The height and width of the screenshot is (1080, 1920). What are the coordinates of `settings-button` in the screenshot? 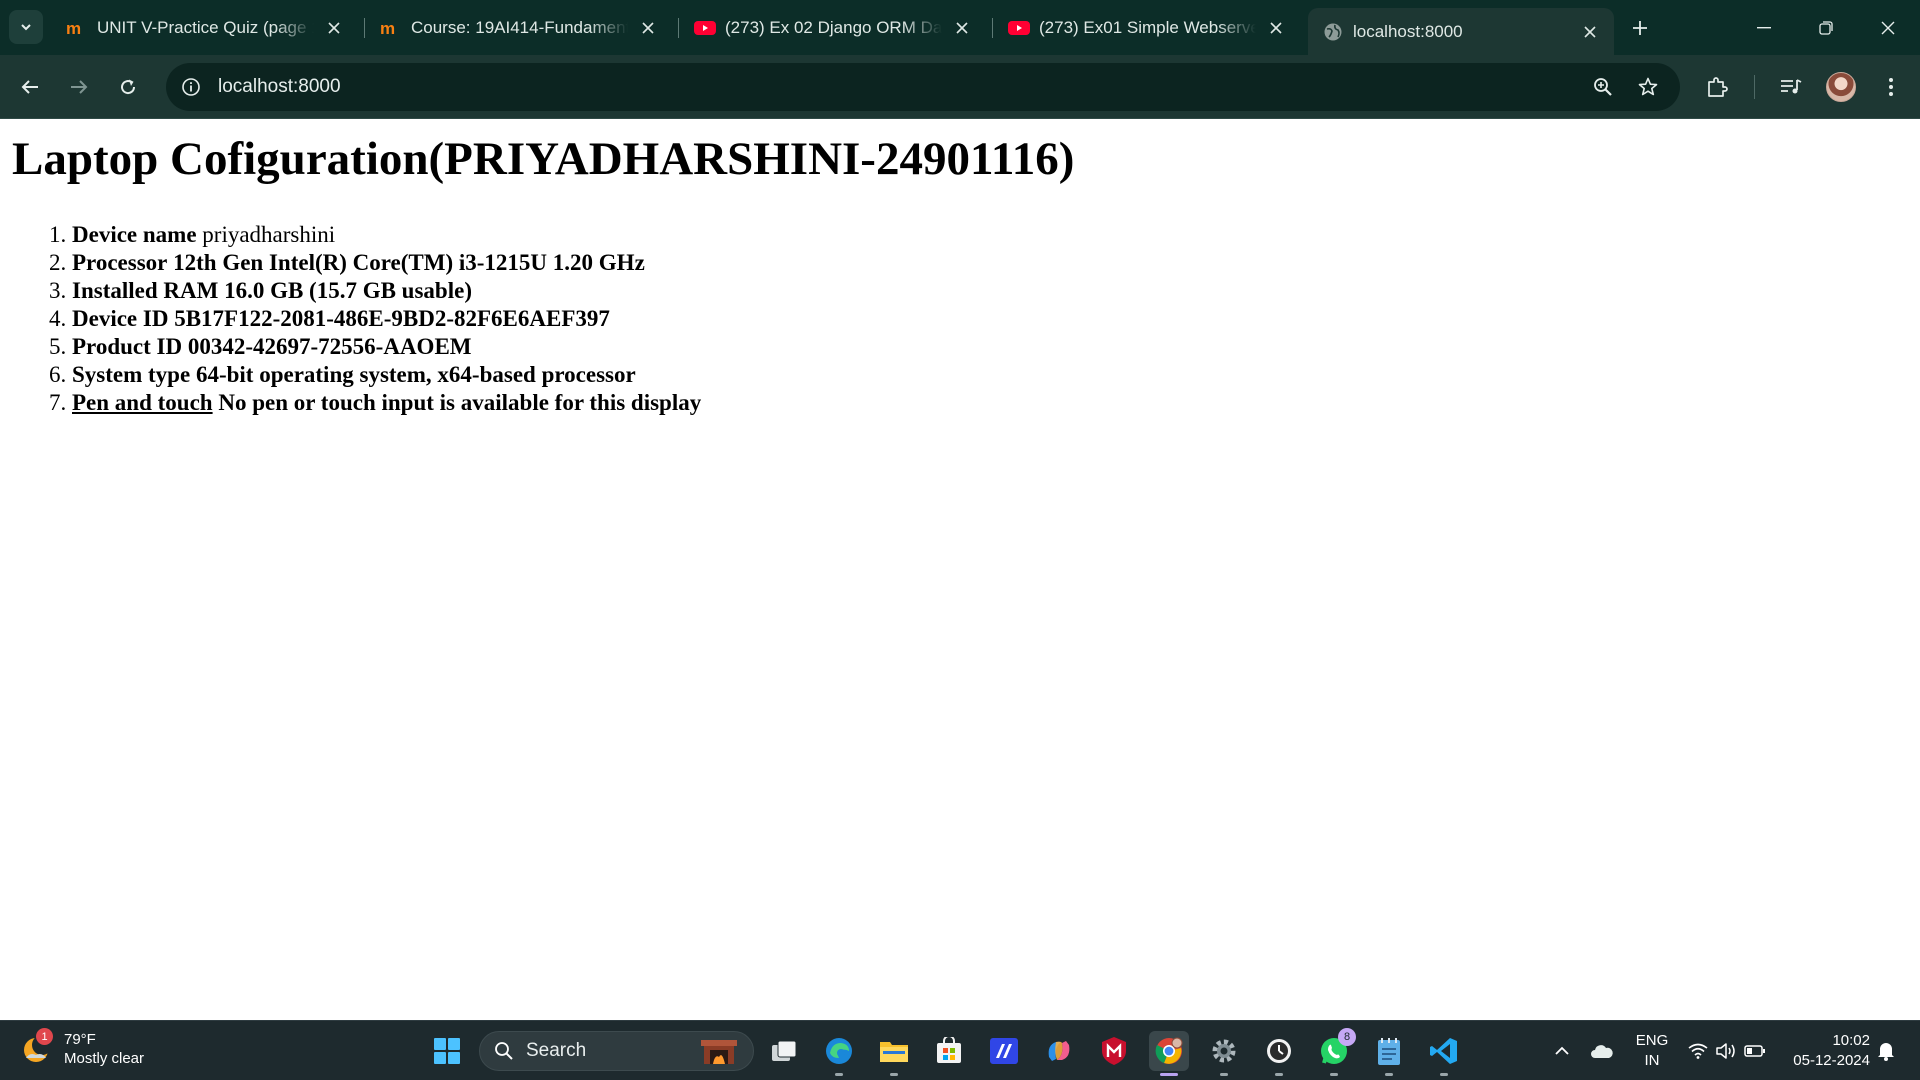 It's located at (1224, 1053).